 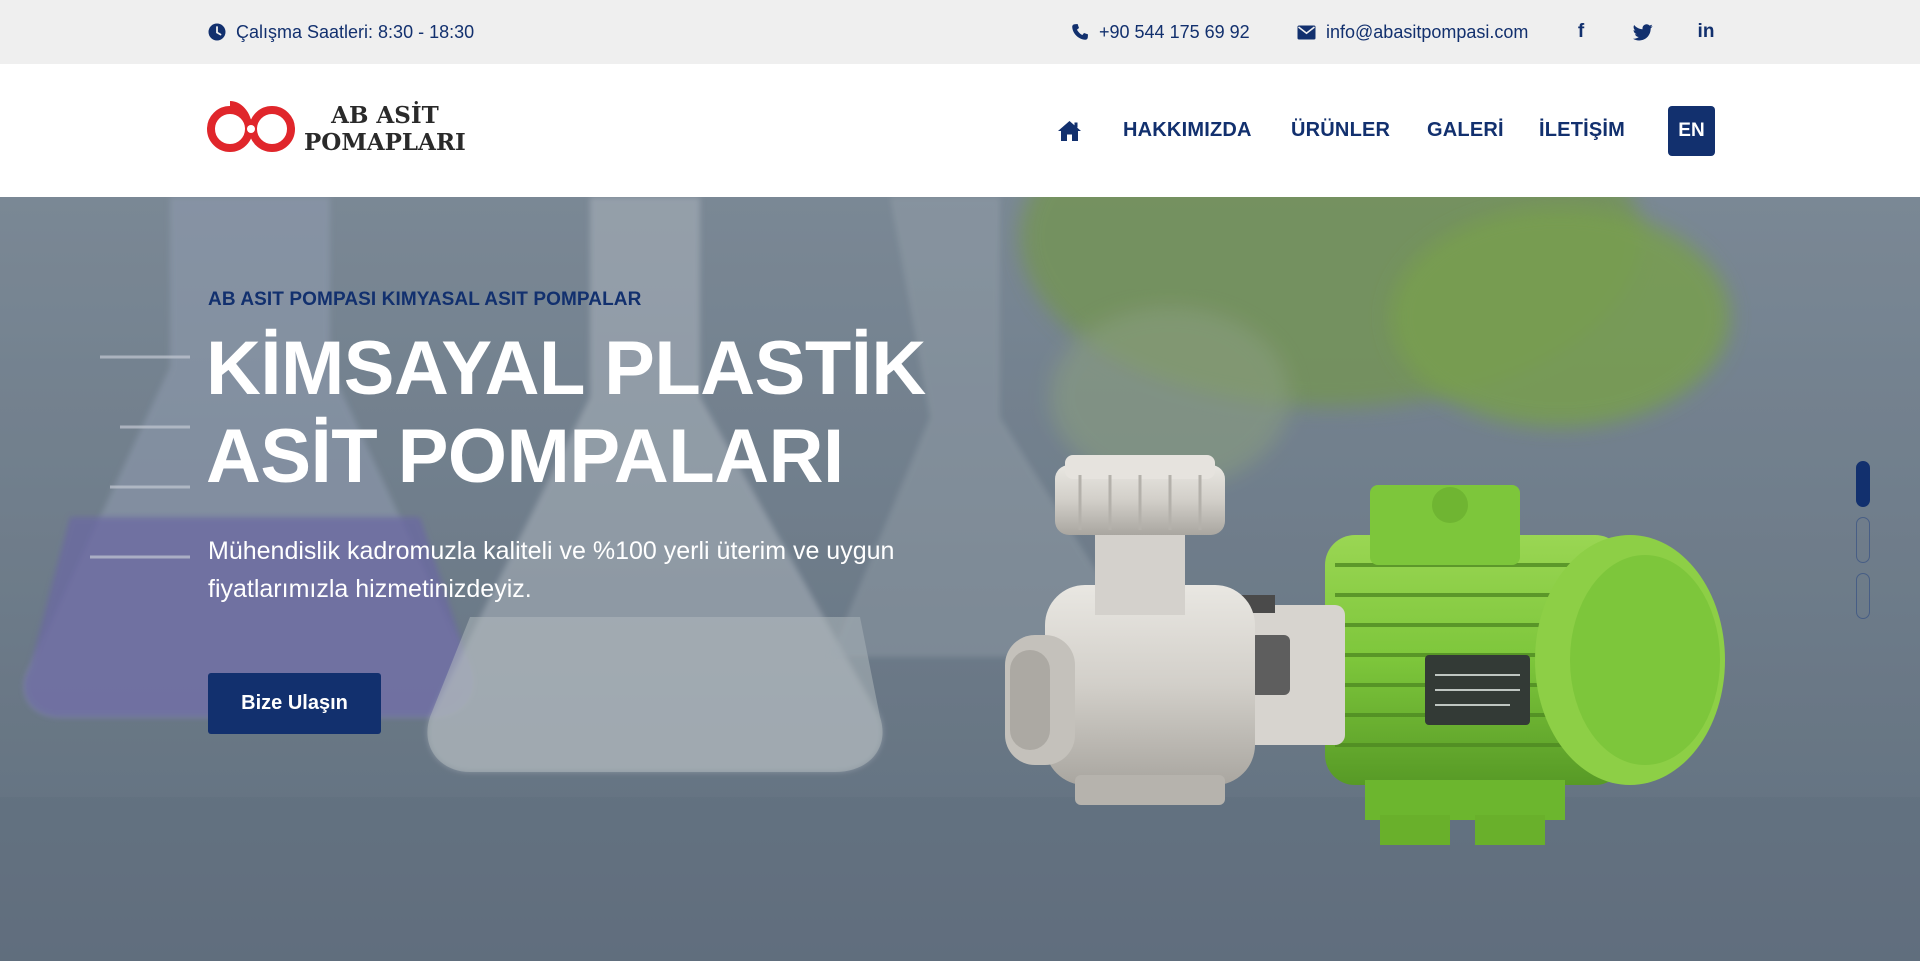 I want to click on nav-gallery-label: GALERİ, so click(x=1465, y=130).